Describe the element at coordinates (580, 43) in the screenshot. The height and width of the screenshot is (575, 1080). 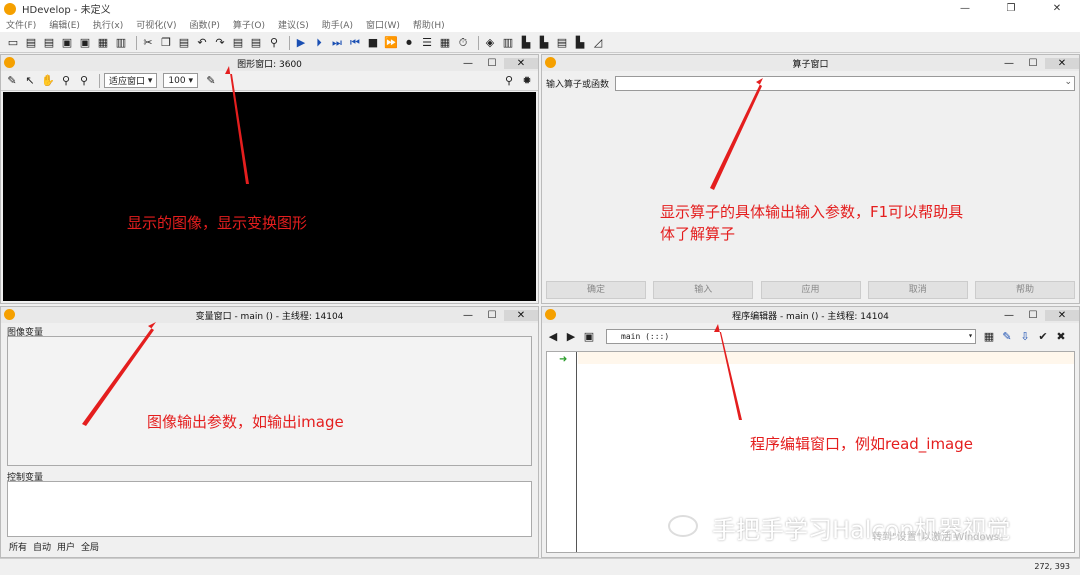
I see `gray-histogram-icon: ▙` at that location.